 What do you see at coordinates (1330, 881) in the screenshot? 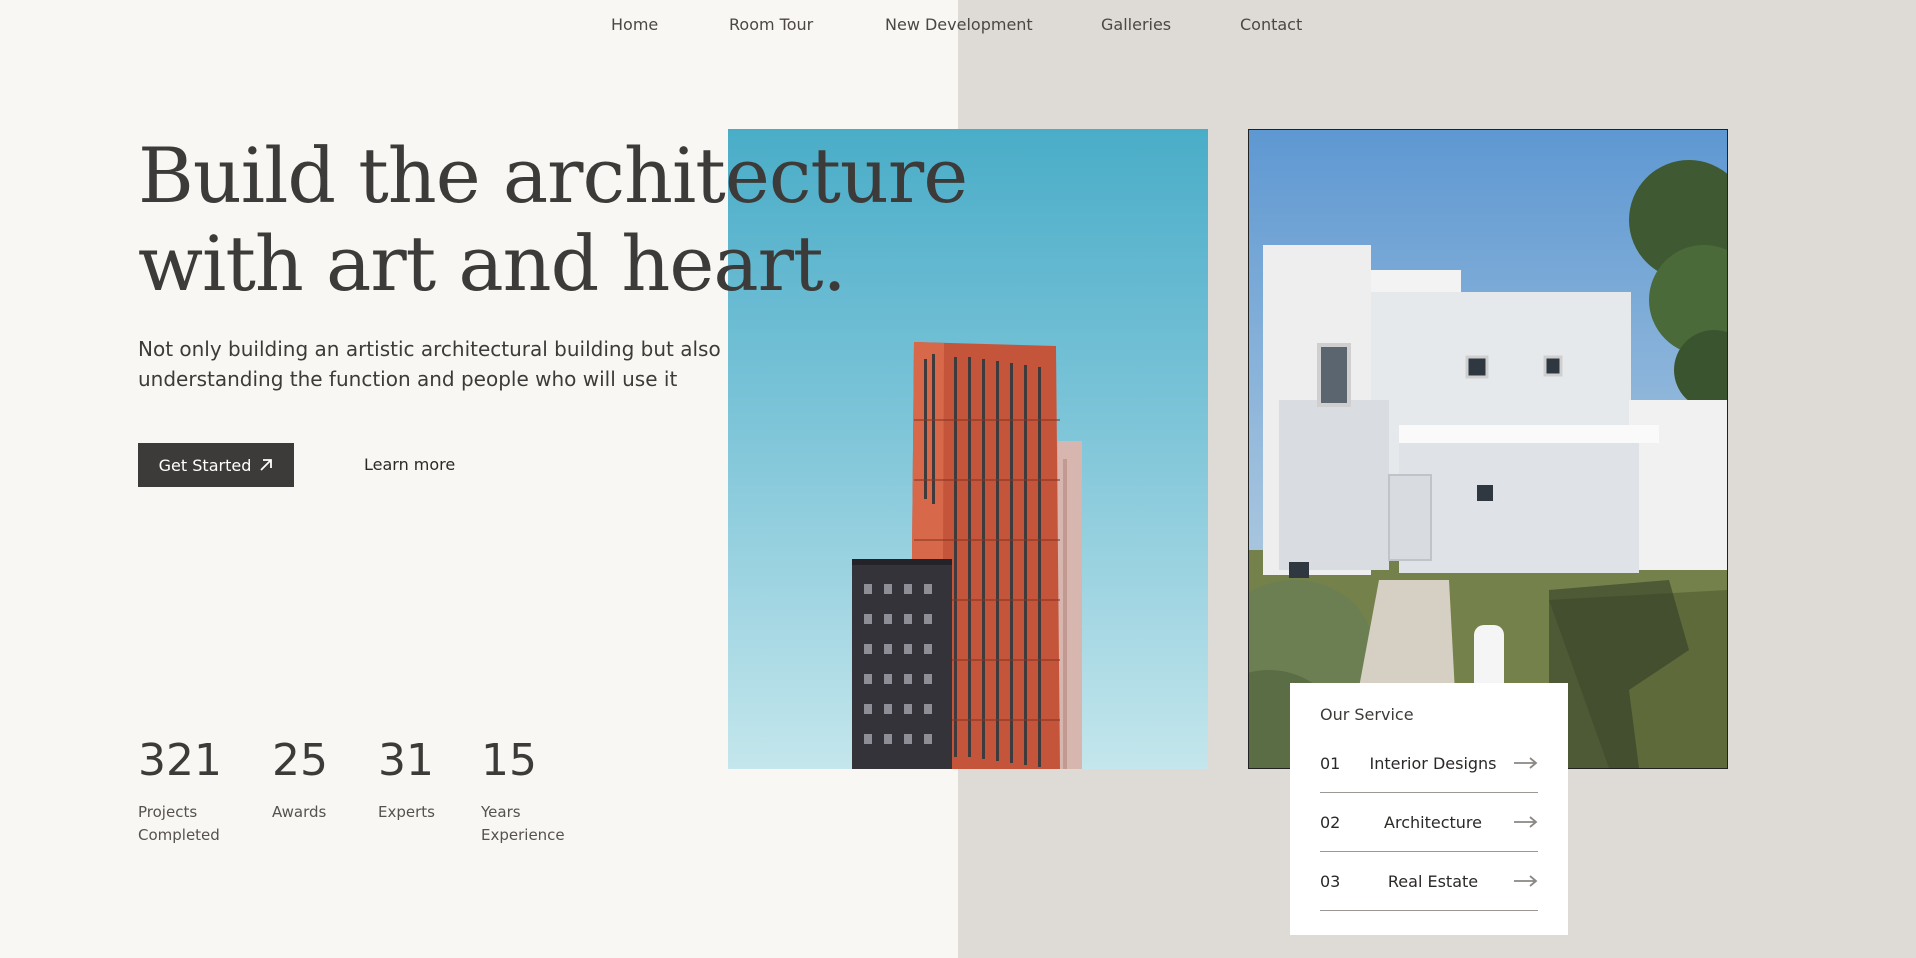
I see `service-number: 03` at bounding box center [1330, 881].